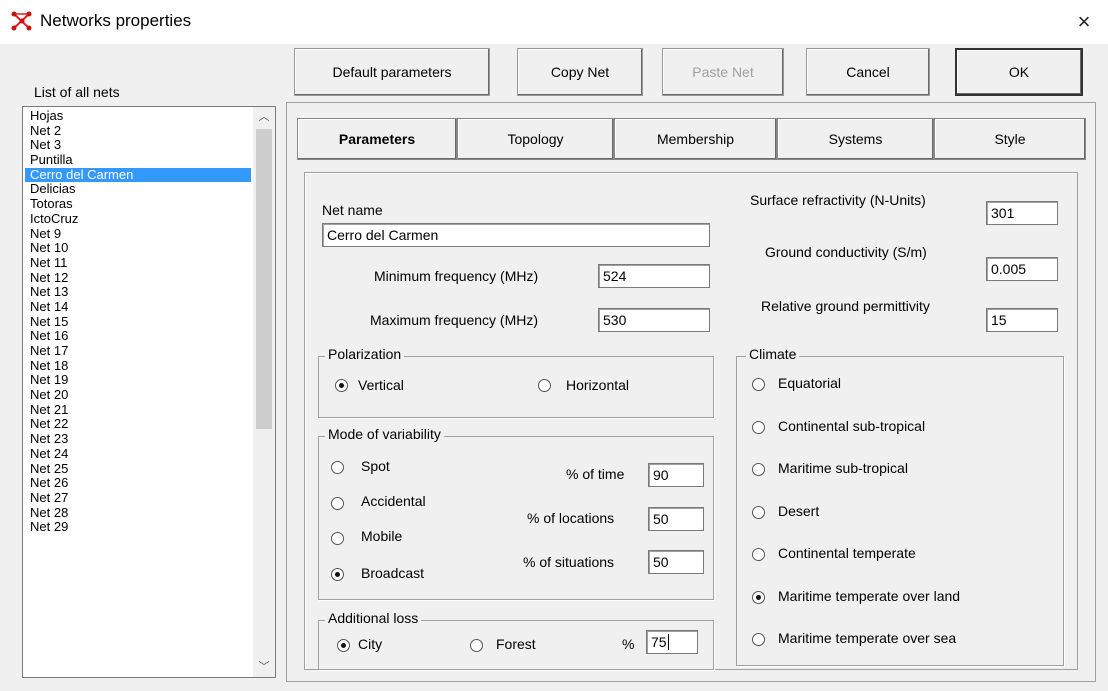 This screenshot has width=1108, height=691. Describe the element at coordinates (138, 292) in the screenshot. I see `list-item: Net 13` at that location.